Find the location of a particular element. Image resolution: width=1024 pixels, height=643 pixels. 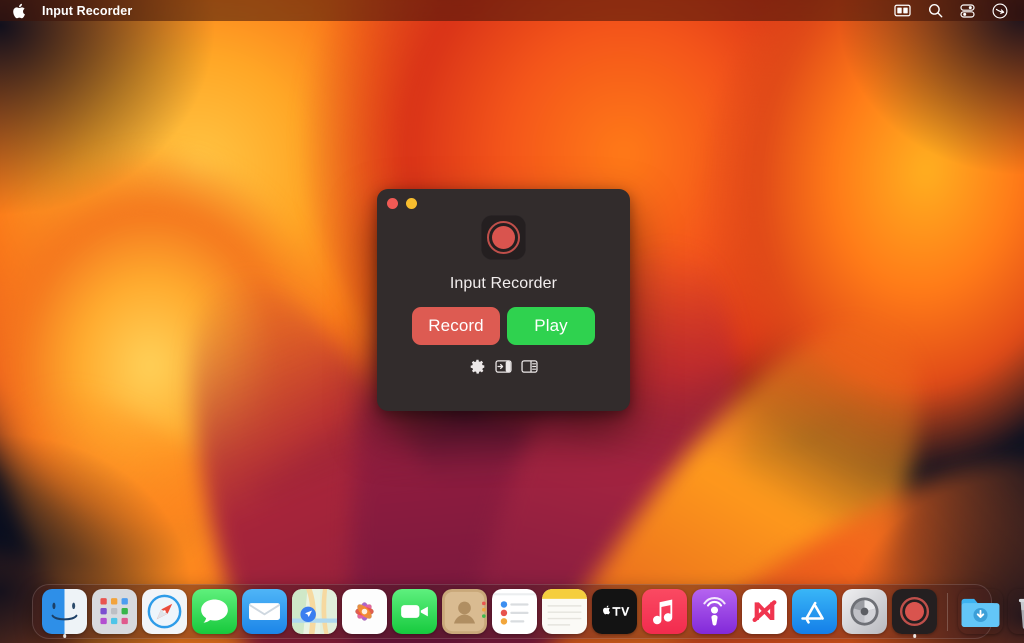

dock-item-launchpad is located at coordinates (114, 611).